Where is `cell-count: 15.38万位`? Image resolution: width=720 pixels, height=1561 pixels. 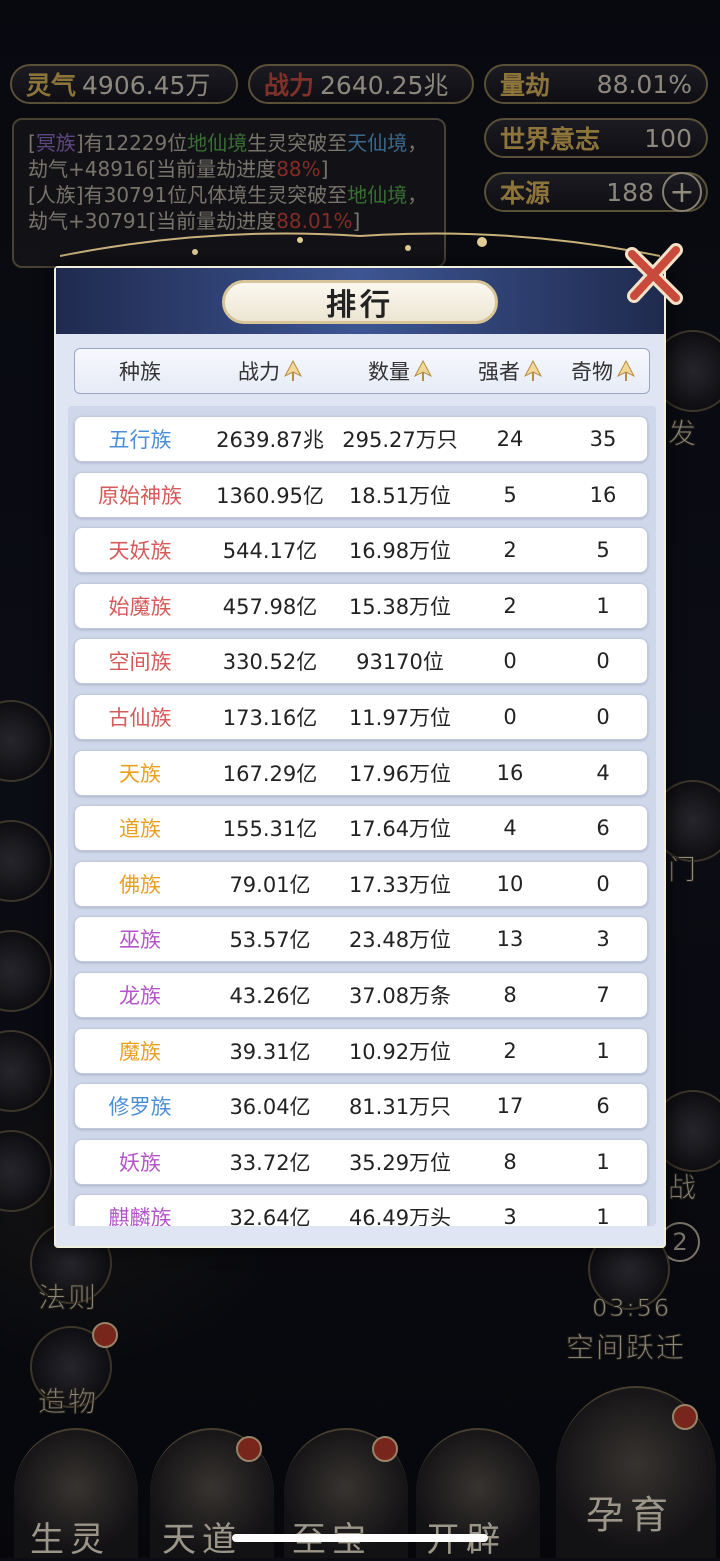
cell-count: 15.38万位 is located at coordinates (400, 606).